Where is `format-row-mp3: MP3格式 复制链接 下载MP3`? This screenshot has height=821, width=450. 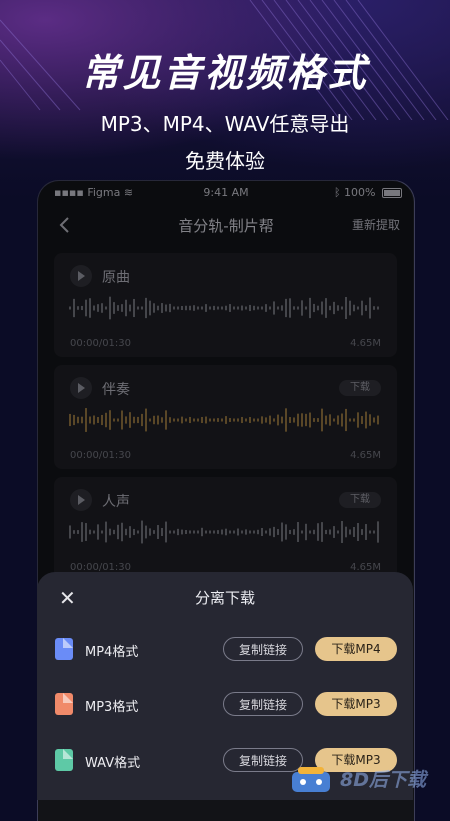 format-row-mp3: MP3格式 复制链接 下载MP3 is located at coordinates (226, 704).